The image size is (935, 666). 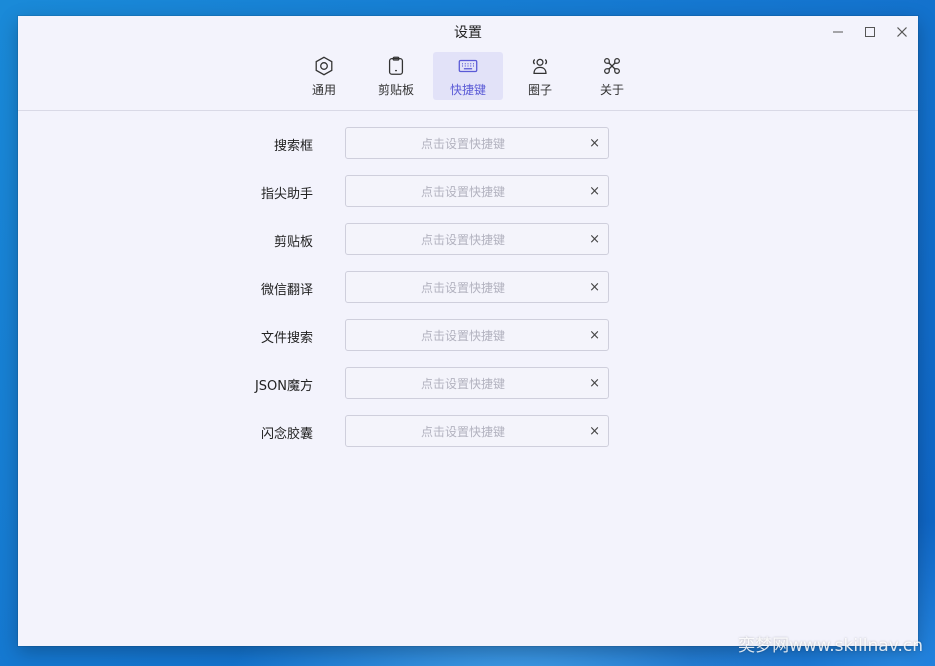 What do you see at coordinates (395, 89) in the screenshot?
I see `tab-label: 剪贴板` at bounding box center [395, 89].